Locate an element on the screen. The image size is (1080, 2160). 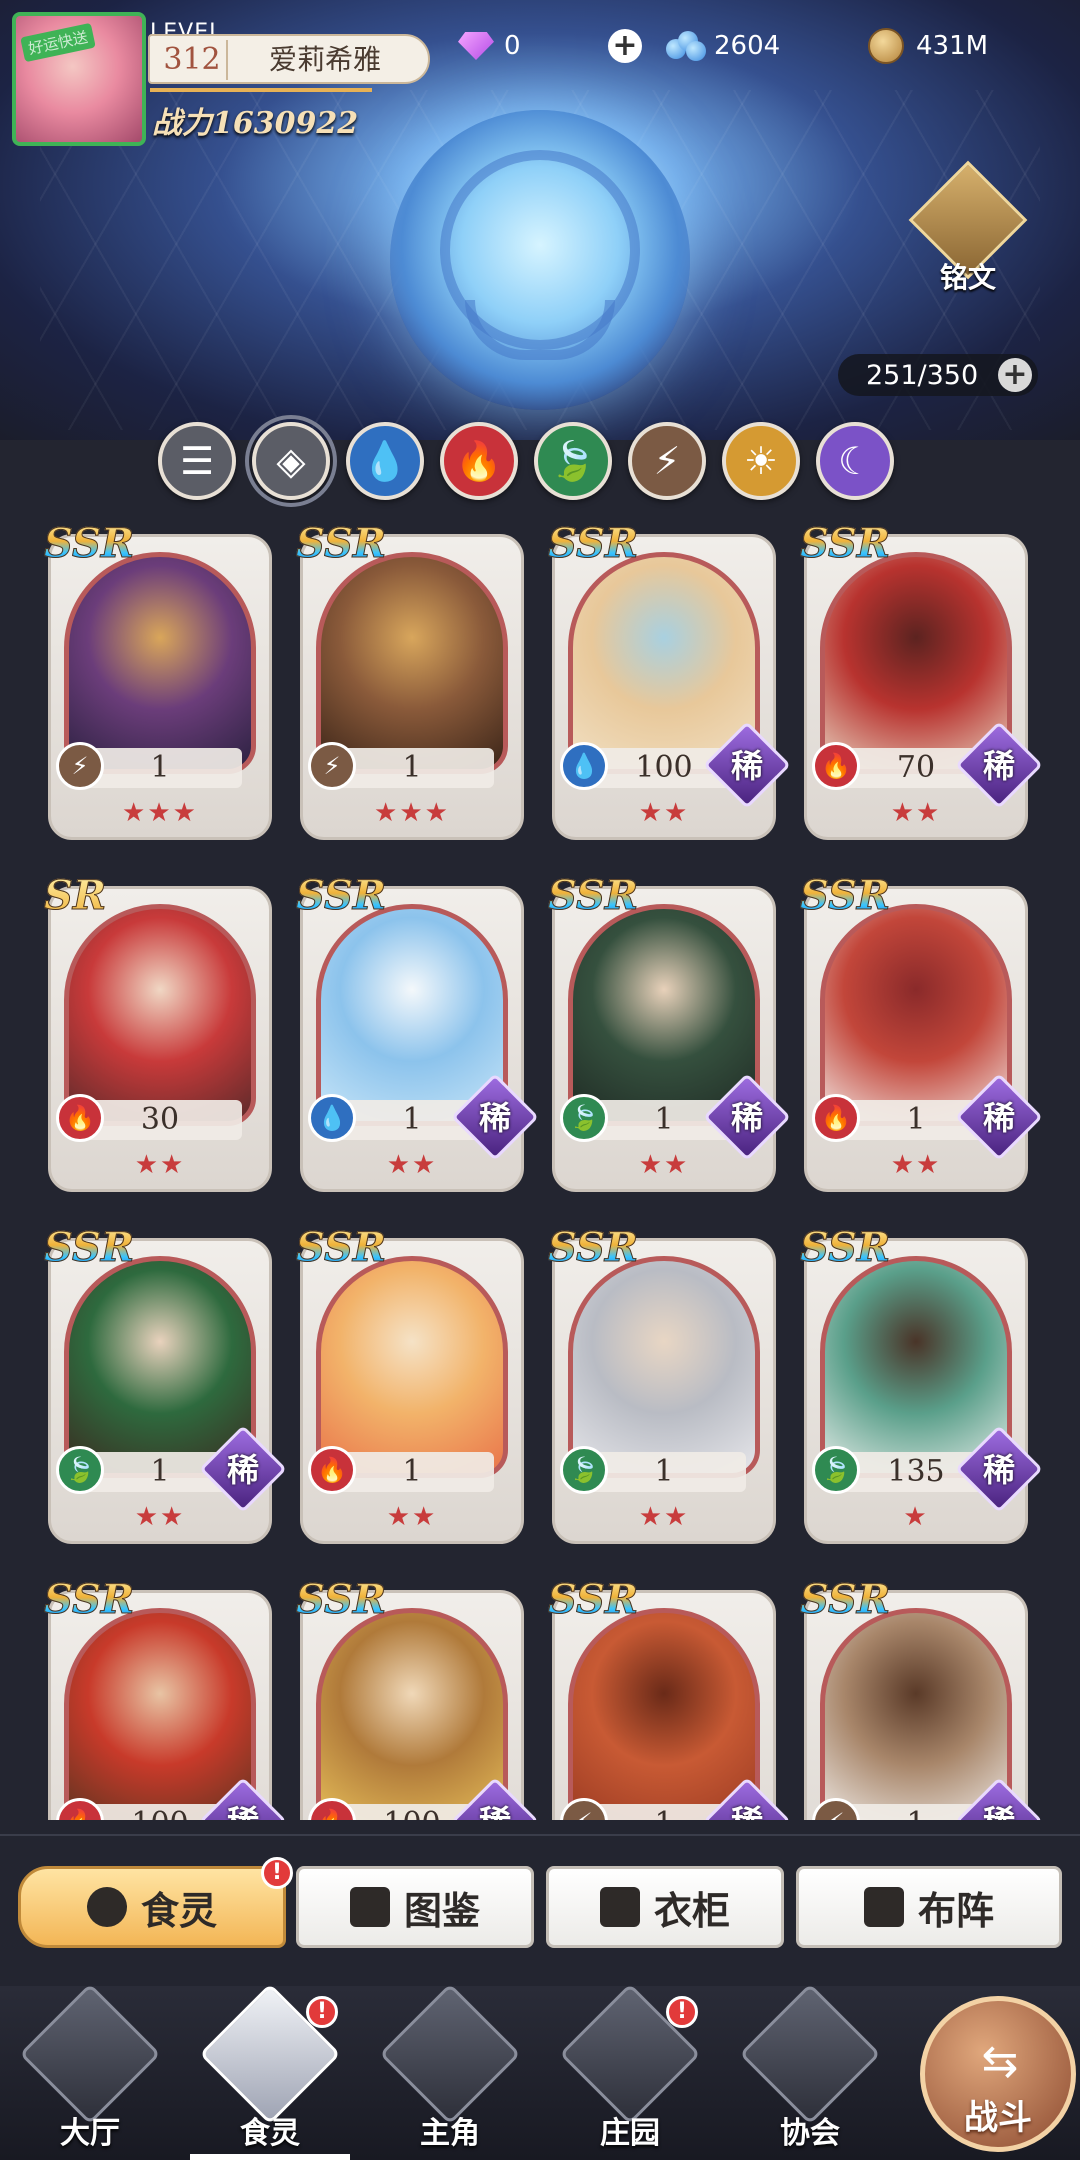
avatar-tag: 好运快送 is located at coordinates (58, 42).